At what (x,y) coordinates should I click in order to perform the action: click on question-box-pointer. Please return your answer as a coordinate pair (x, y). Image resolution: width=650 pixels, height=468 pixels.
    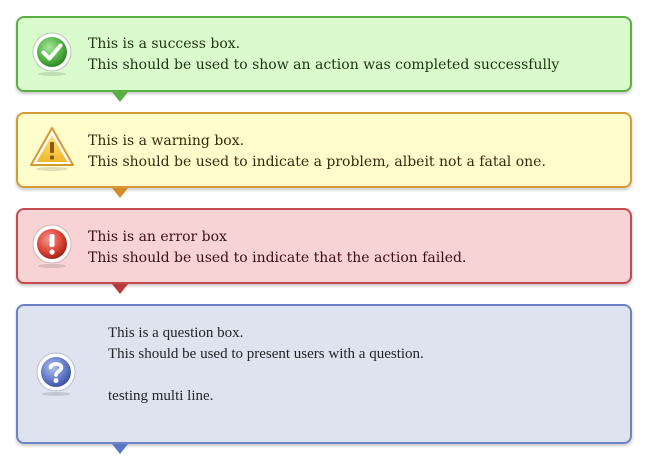
    Looking at the image, I should click on (120, 449).